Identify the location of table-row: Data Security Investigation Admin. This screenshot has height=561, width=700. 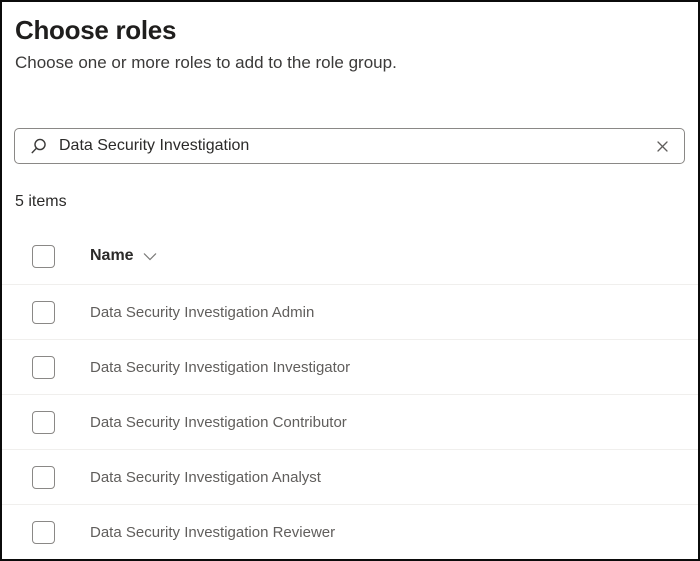
(350, 312).